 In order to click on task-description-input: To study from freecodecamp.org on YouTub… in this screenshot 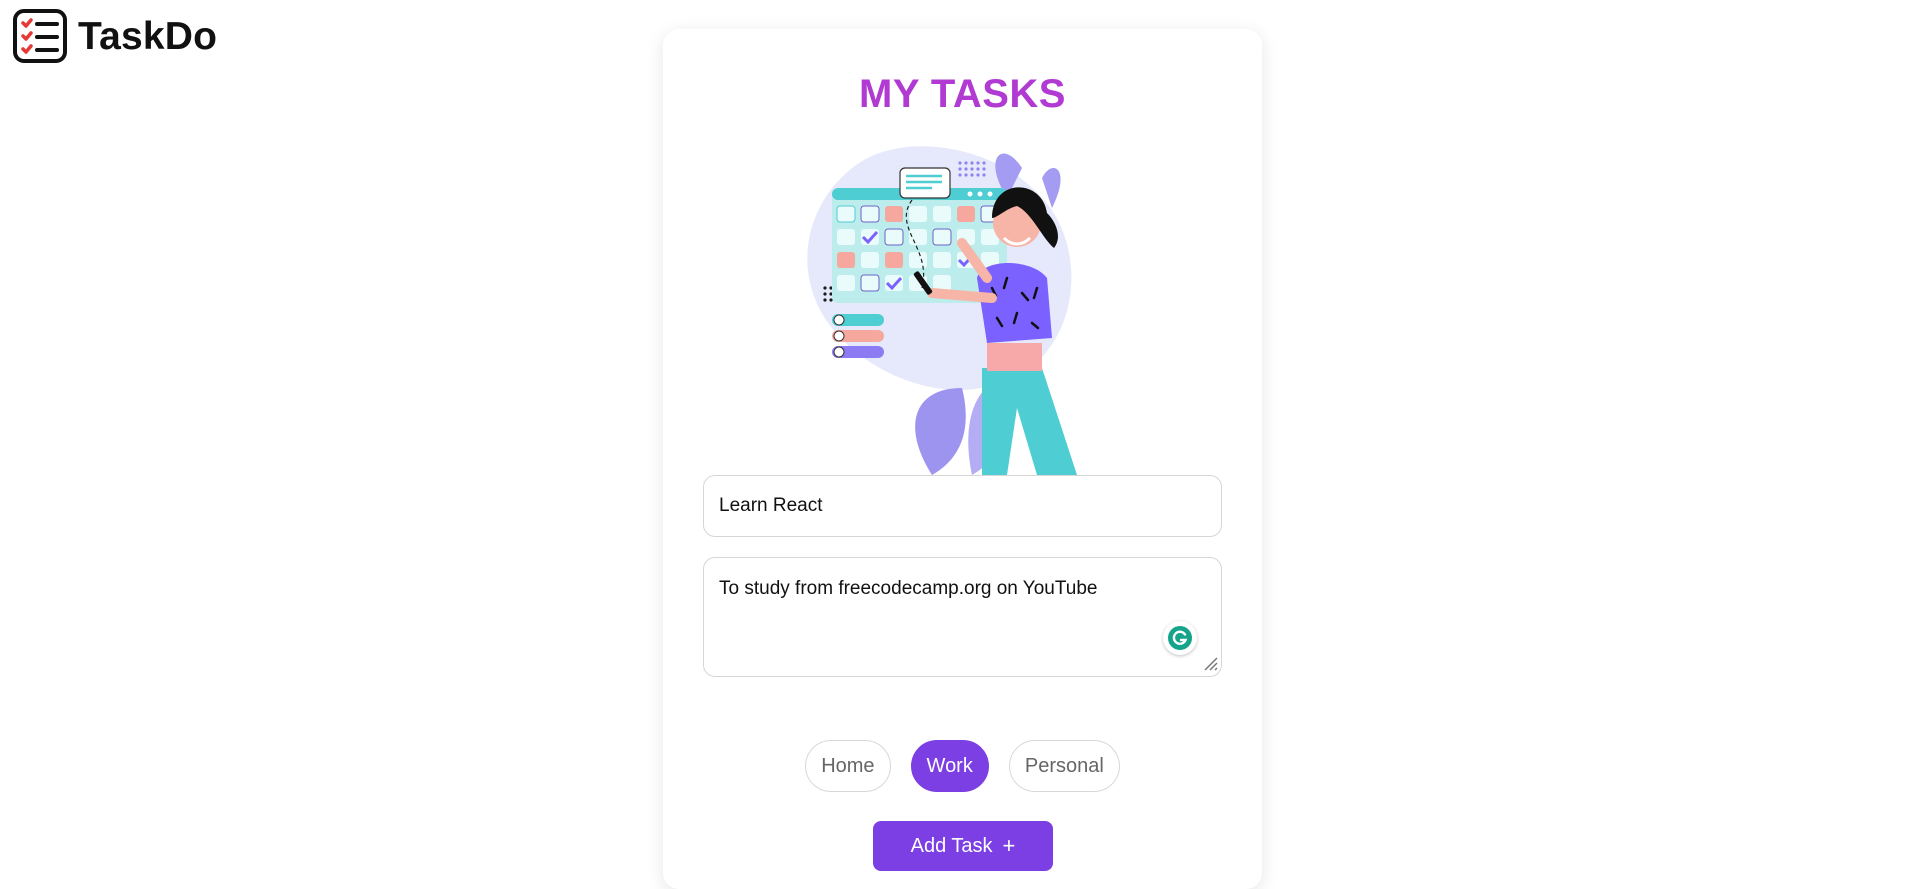, I will do `click(962, 617)`.